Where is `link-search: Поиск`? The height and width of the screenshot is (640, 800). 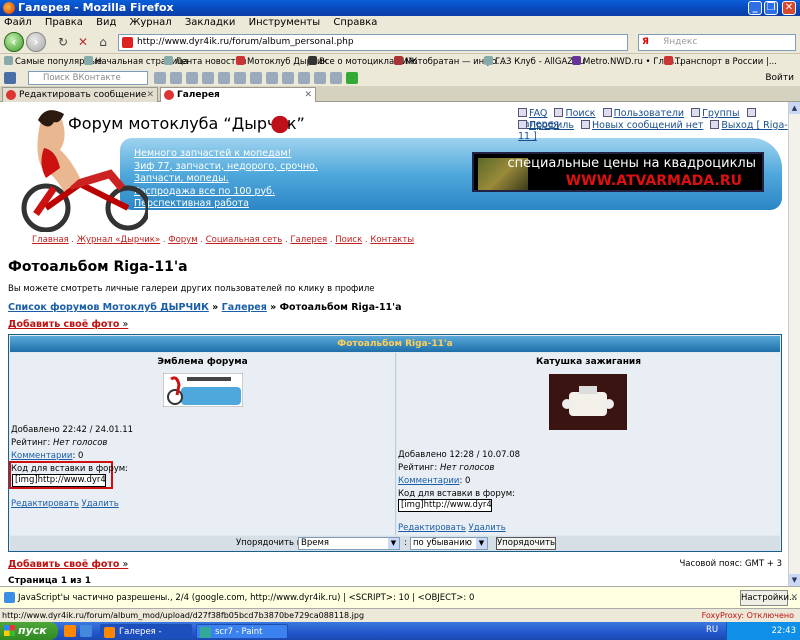 link-search: Поиск is located at coordinates (580, 113).